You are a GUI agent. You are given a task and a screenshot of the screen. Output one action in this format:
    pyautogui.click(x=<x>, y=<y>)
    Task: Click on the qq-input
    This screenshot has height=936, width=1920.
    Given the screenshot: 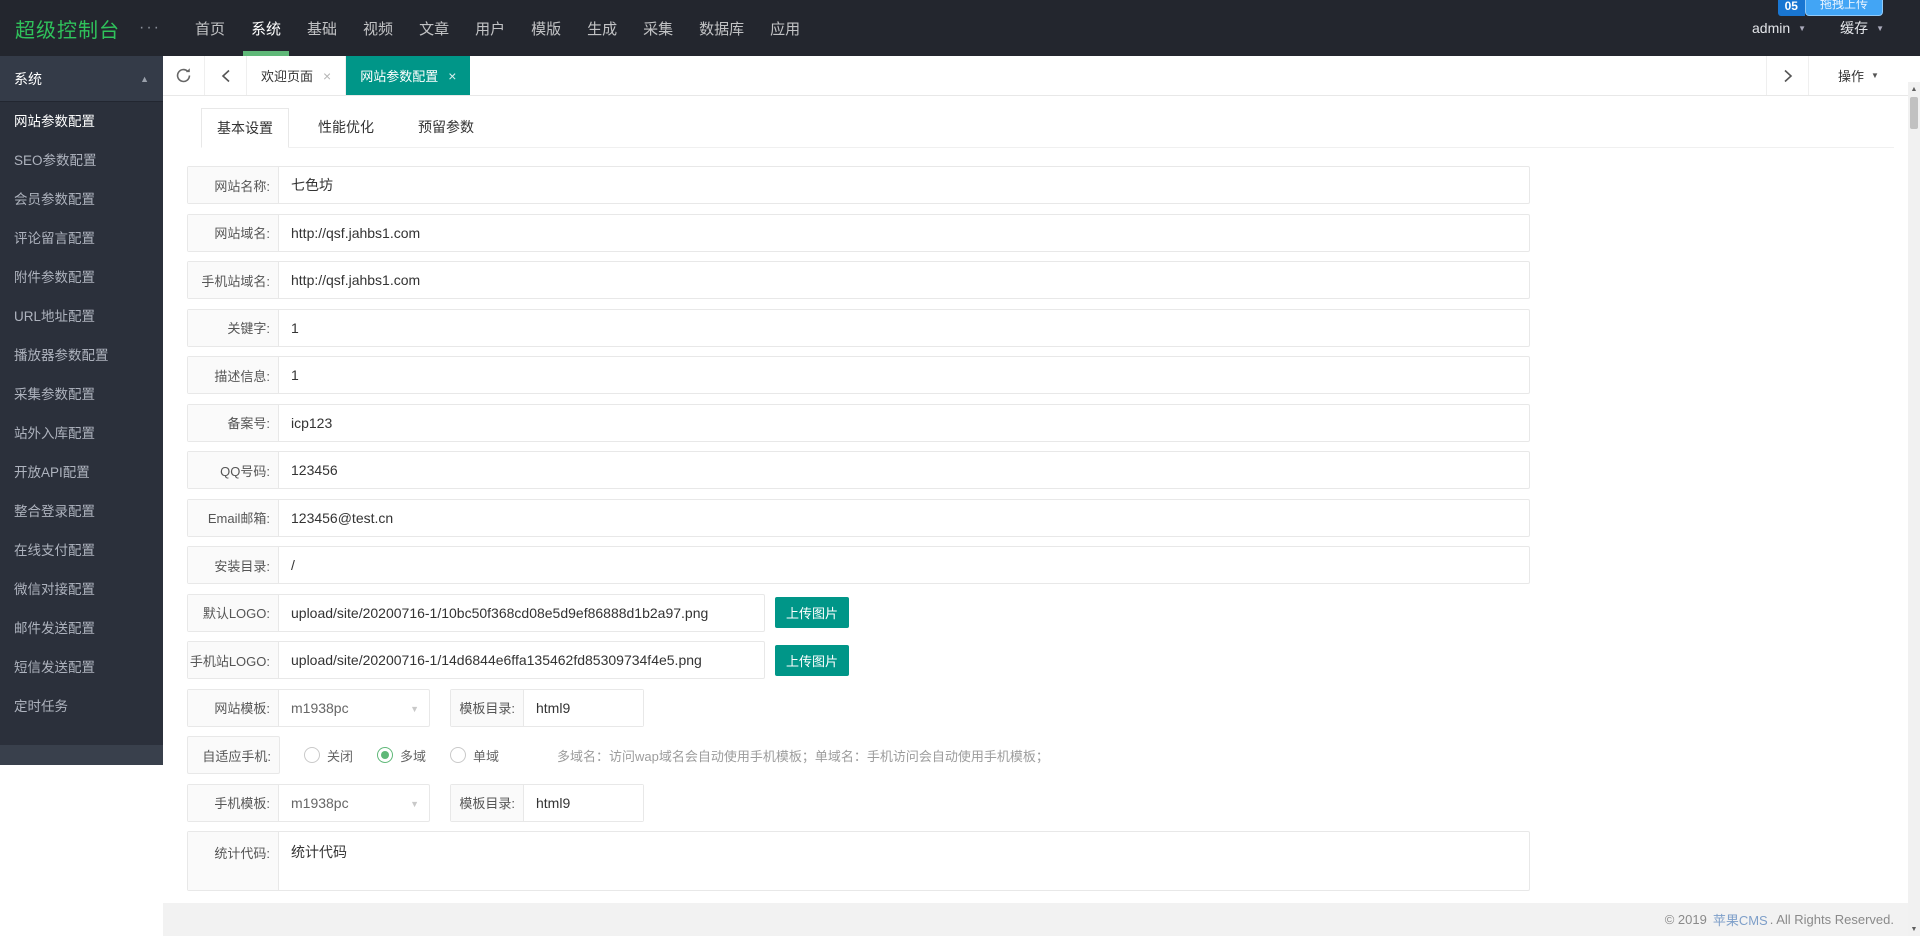 What is the action you would take?
    pyautogui.click(x=904, y=470)
    